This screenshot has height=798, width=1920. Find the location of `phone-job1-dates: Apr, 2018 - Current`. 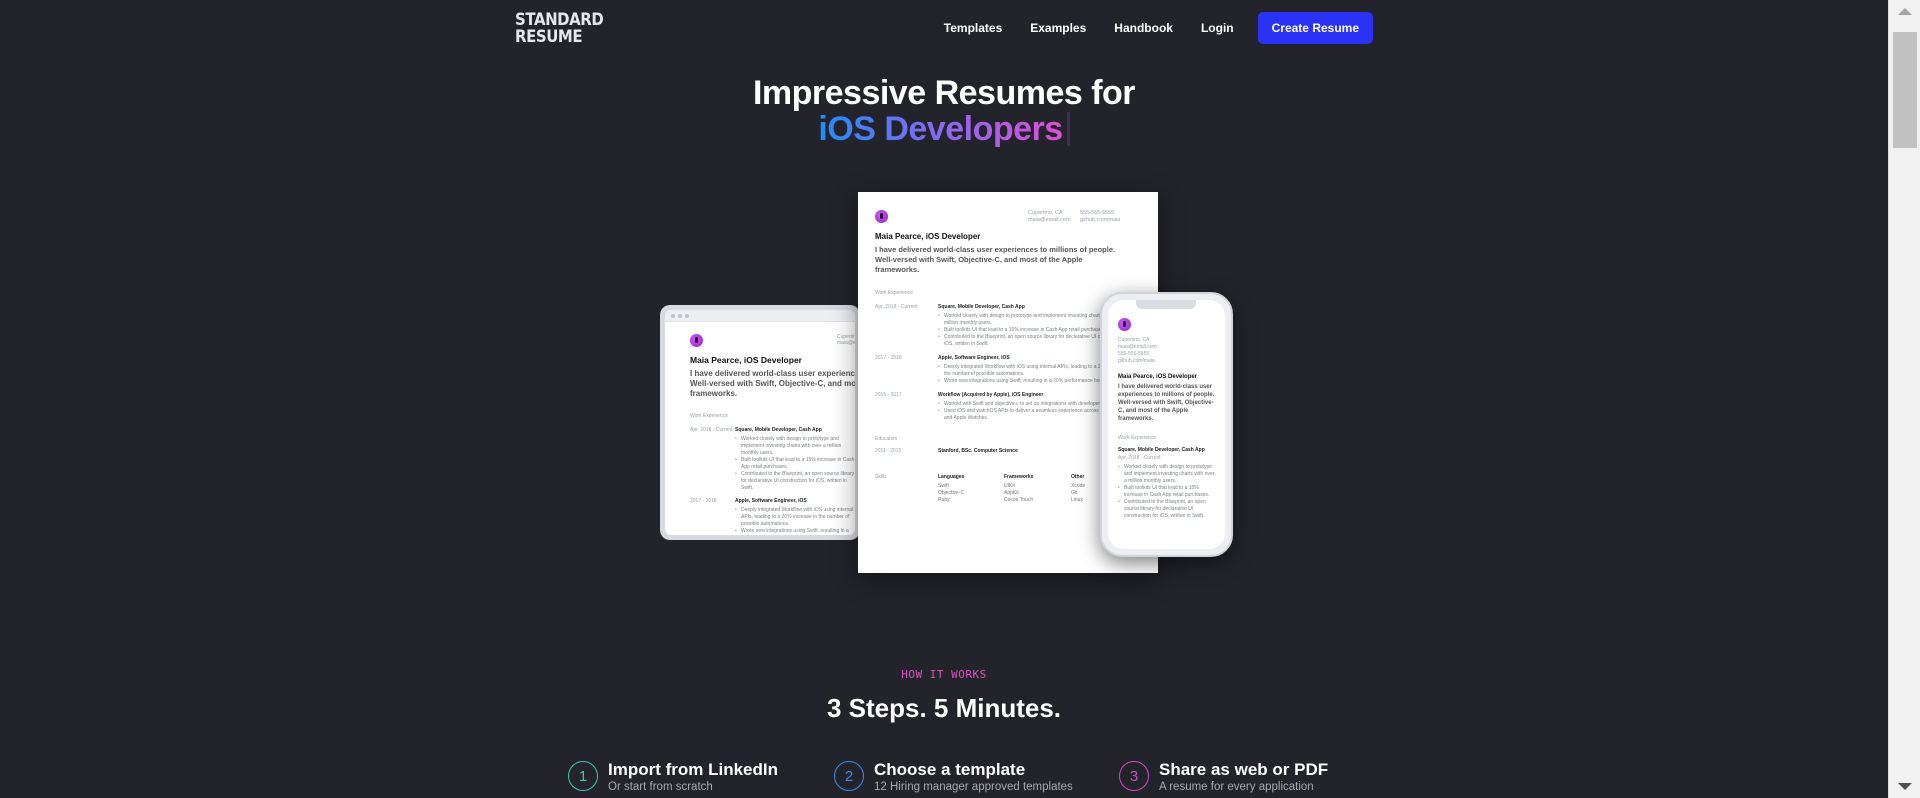

phone-job1-dates: Apr, 2018 - Current is located at coordinates (1139, 458).